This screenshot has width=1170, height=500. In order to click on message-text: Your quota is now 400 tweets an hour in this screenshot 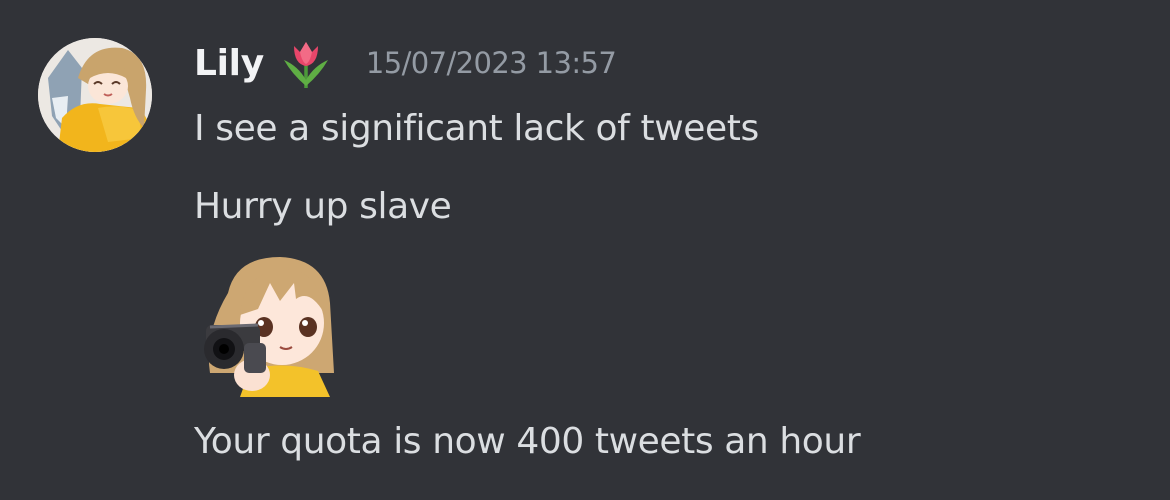, I will do `click(527, 441)`.